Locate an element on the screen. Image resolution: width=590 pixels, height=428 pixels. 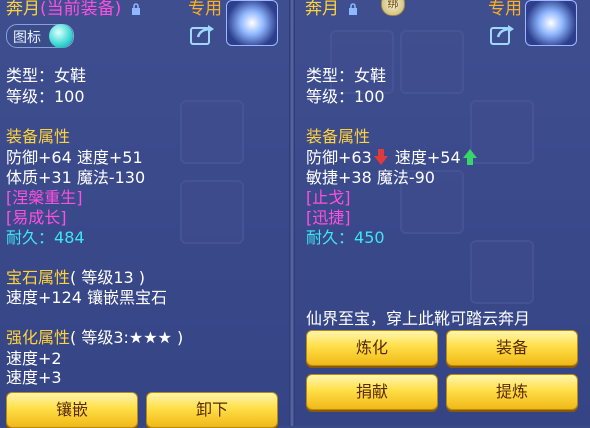
item-title: 奔月(当前装备) is located at coordinates (73, 9).